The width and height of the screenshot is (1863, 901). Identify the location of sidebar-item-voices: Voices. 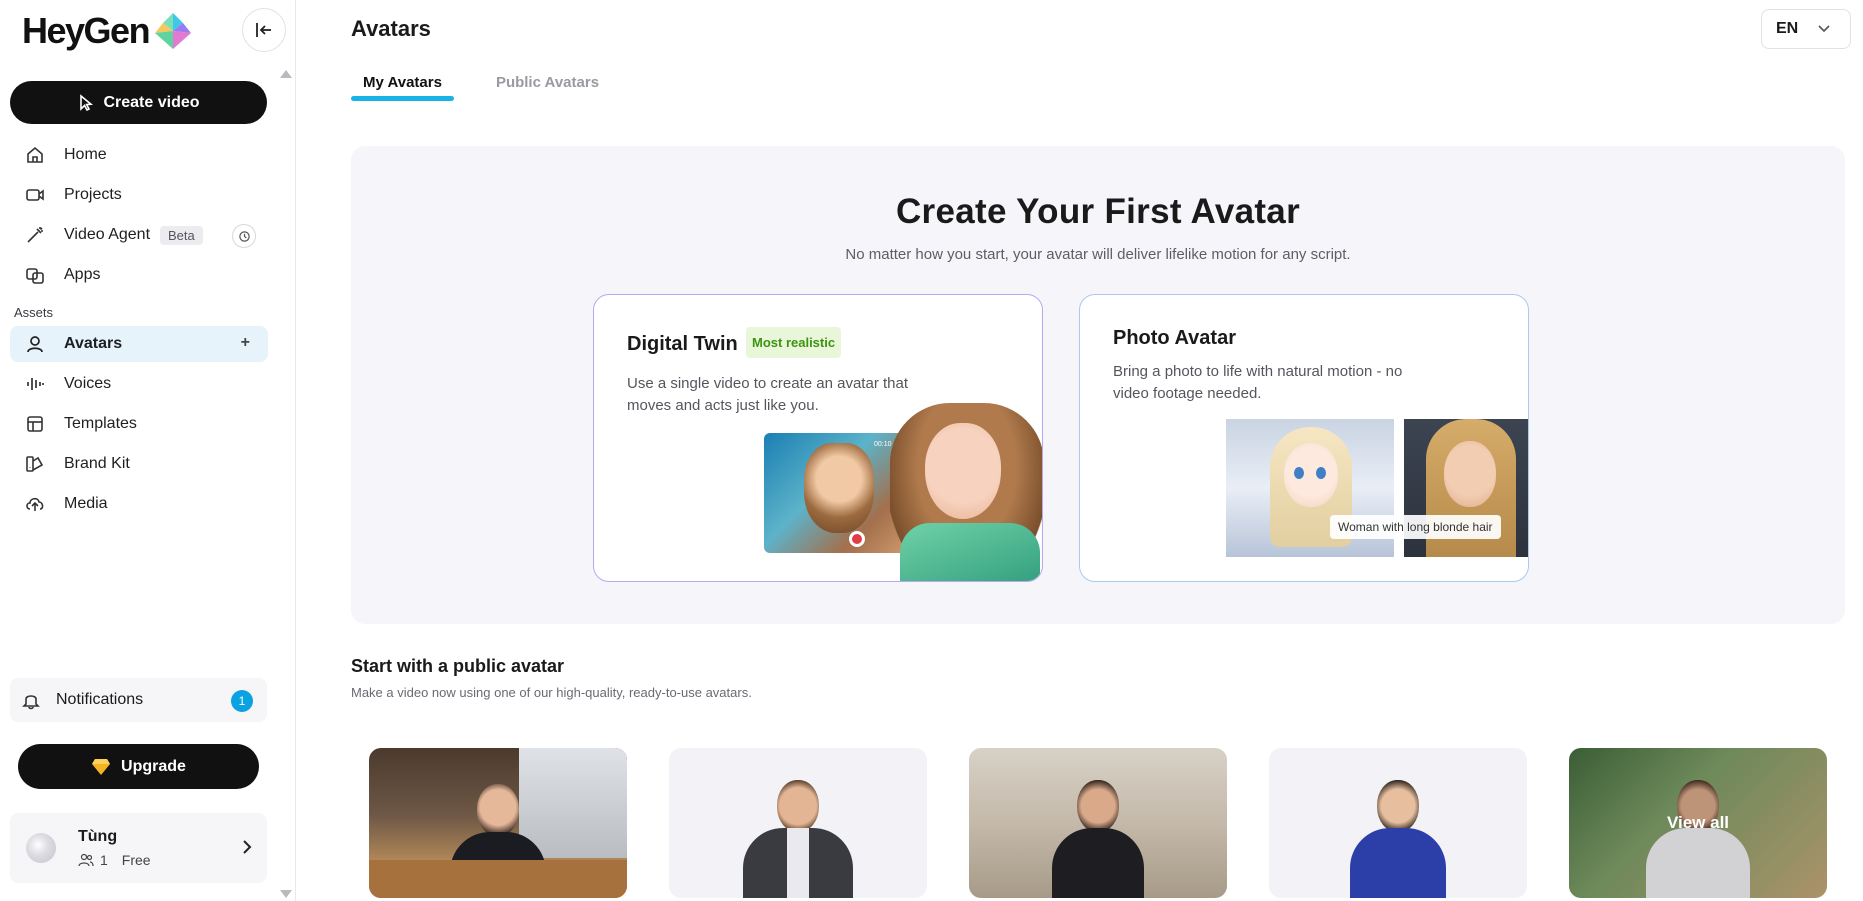
(139, 384).